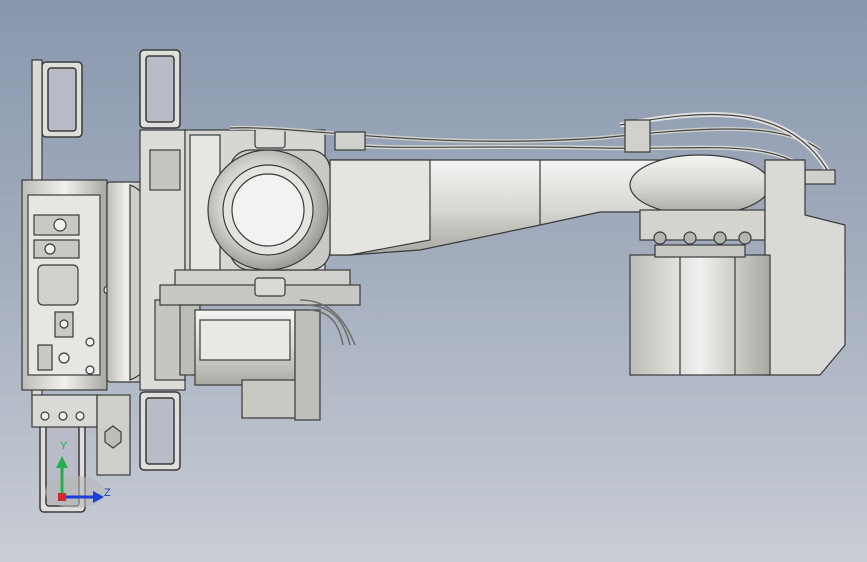 This screenshot has width=867, height=562. I want to click on triad-y-label: Y, so click(64, 446).